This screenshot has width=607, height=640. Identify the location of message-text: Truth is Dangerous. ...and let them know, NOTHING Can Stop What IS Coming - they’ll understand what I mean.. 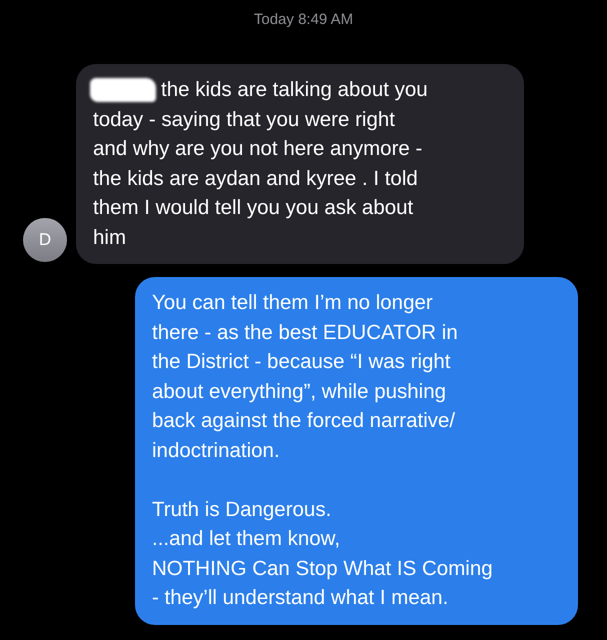
(323, 553).